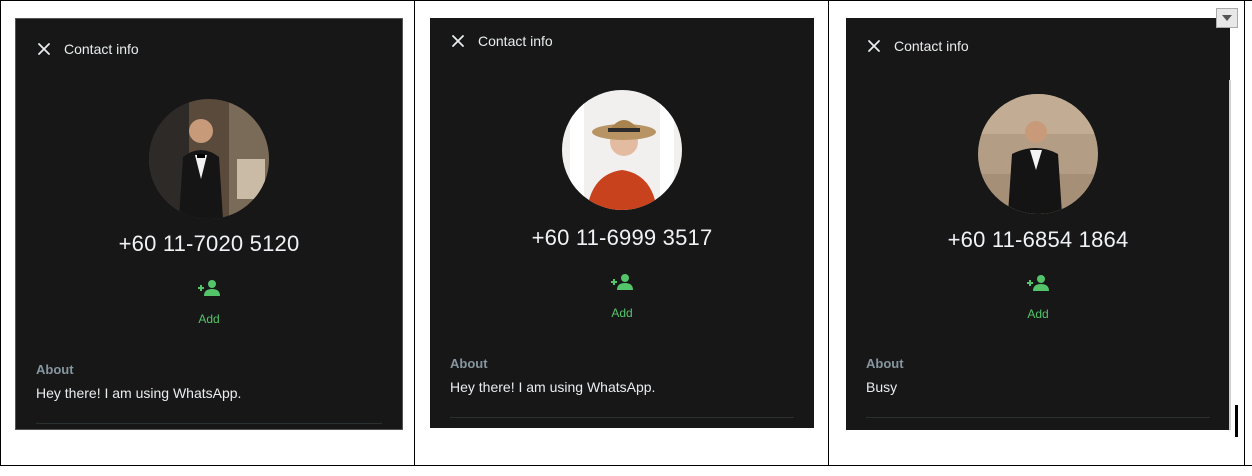 The height and width of the screenshot is (476, 1252). Describe the element at coordinates (1038, 239) in the screenshot. I see `phone-number: +60 11-6854 1864` at that location.